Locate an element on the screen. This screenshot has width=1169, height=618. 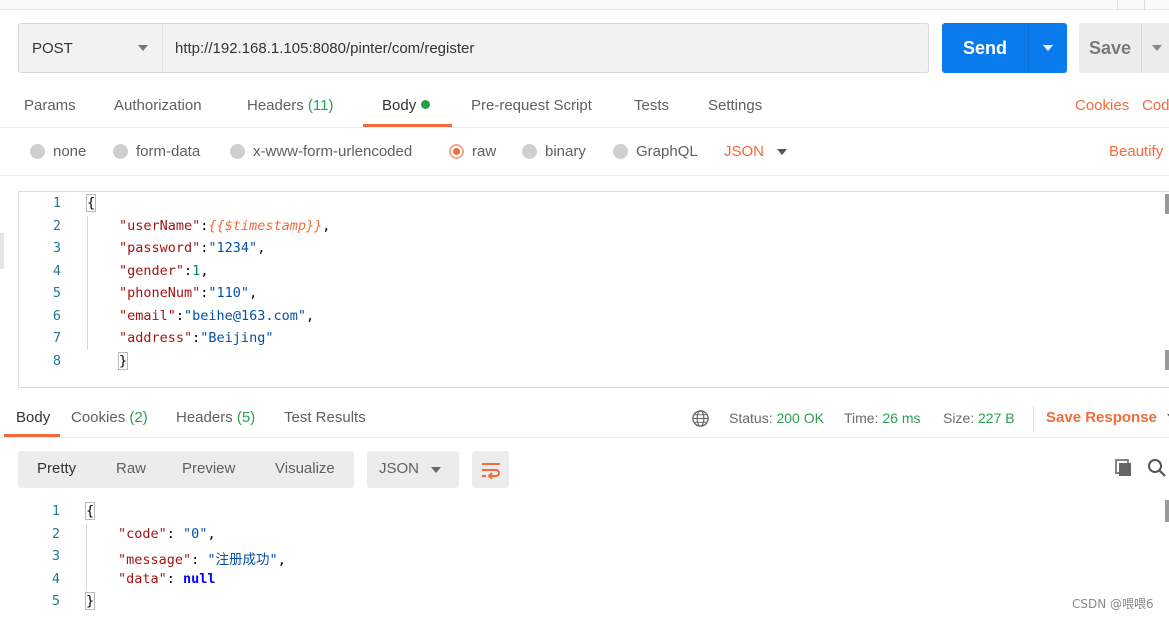
wrap-lines-button is located at coordinates (490, 469).